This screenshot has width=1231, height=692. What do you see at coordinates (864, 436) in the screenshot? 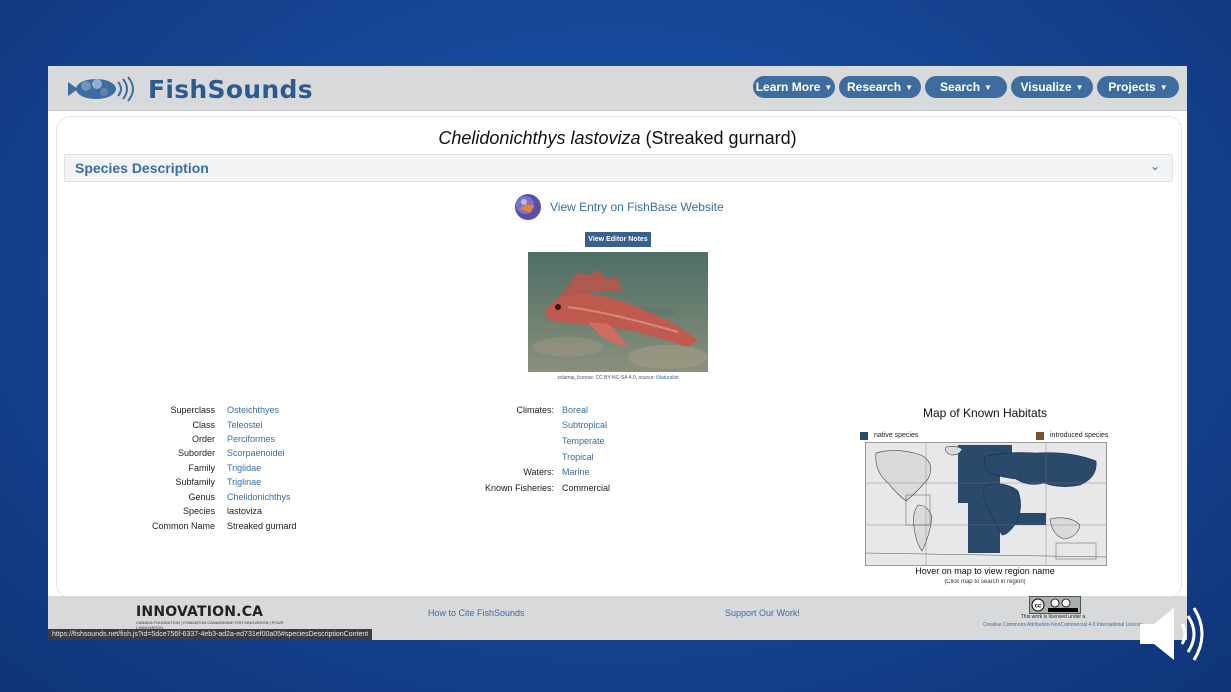
I see `native-legend-swatch` at bounding box center [864, 436].